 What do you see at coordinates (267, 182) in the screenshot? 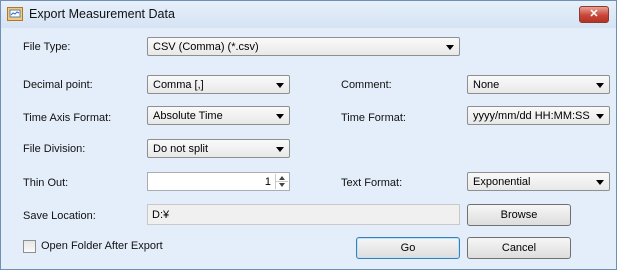
I see `thin-out-value: 1` at bounding box center [267, 182].